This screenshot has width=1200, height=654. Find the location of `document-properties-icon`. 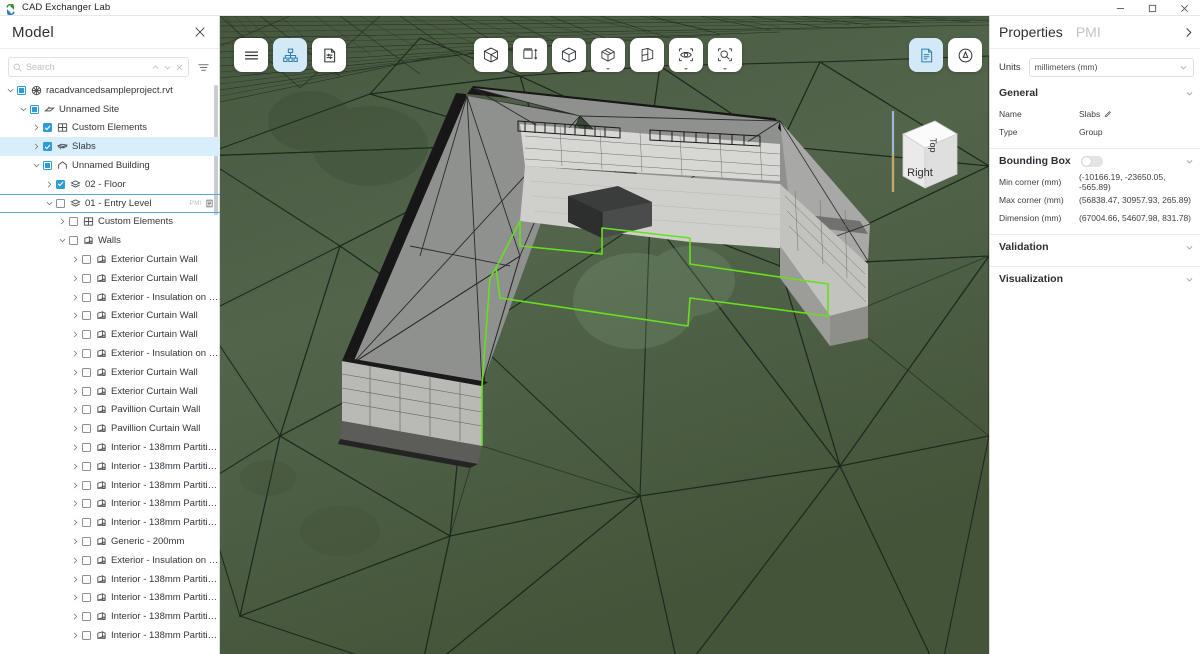

document-properties-icon is located at coordinates (329, 55).